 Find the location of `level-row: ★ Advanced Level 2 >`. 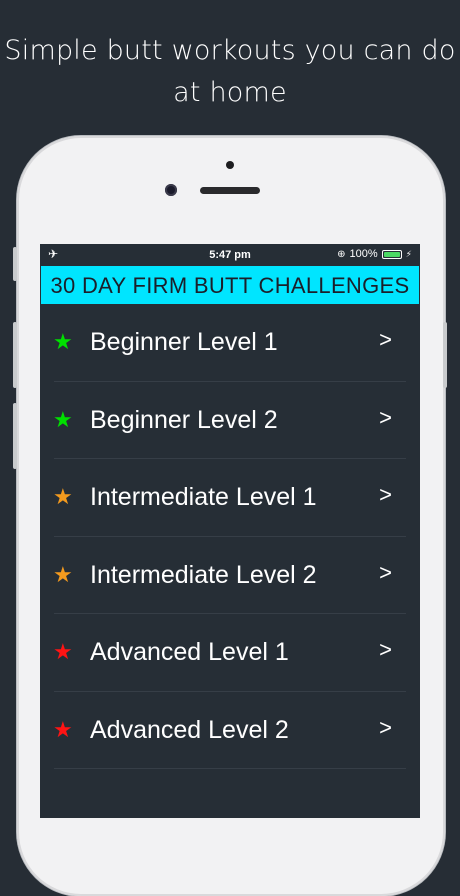

level-row: ★ Advanced Level 2 > is located at coordinates (230, 730).